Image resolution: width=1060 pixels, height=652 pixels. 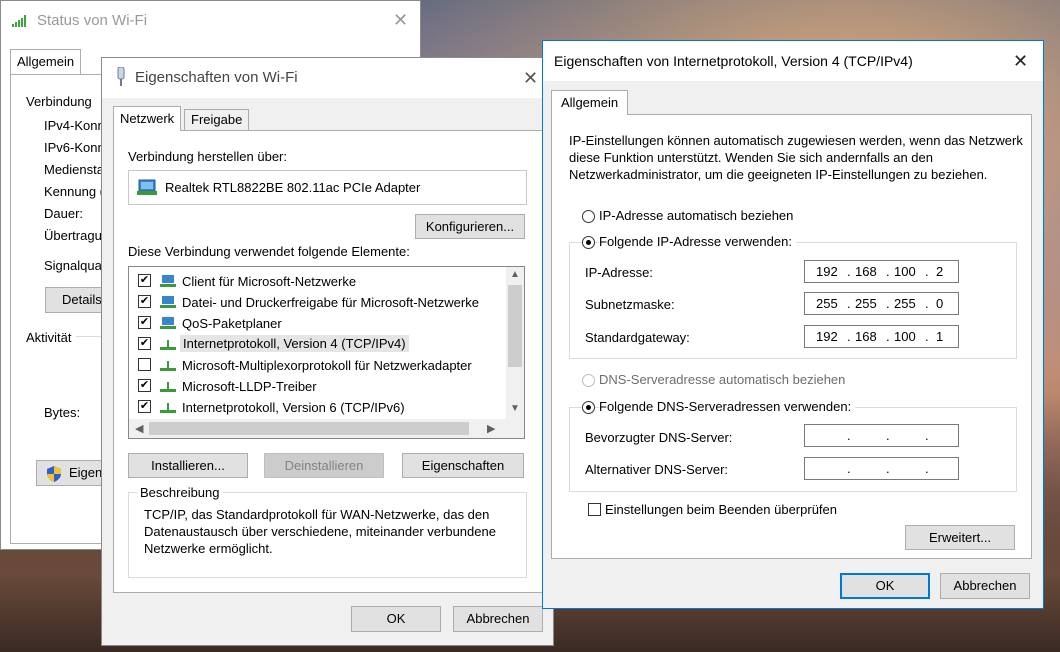 I want to click on scroll-left-icon: ◀, so click(x=139, y=428).